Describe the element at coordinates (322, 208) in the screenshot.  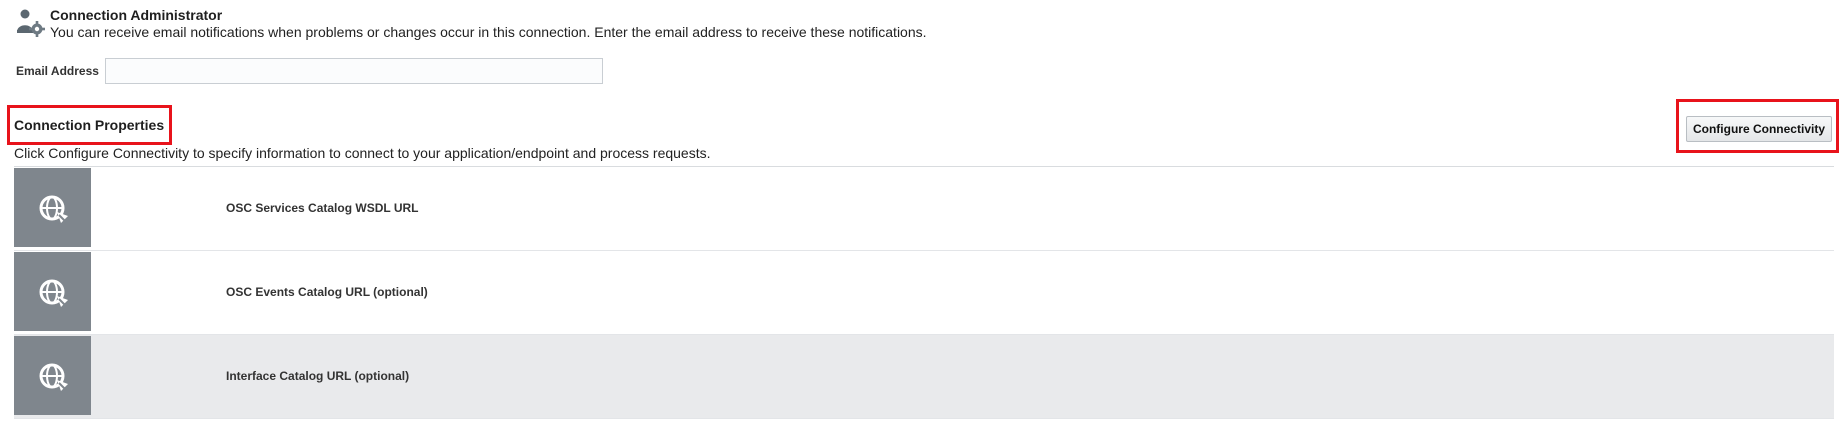
I see `property-label: OSC Services Catalog WSDL URL` at that location.